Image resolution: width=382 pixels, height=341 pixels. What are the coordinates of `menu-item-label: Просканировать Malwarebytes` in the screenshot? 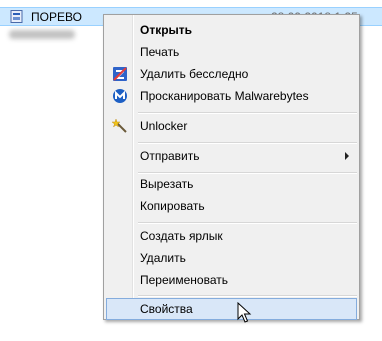 It's located at (224, 96).